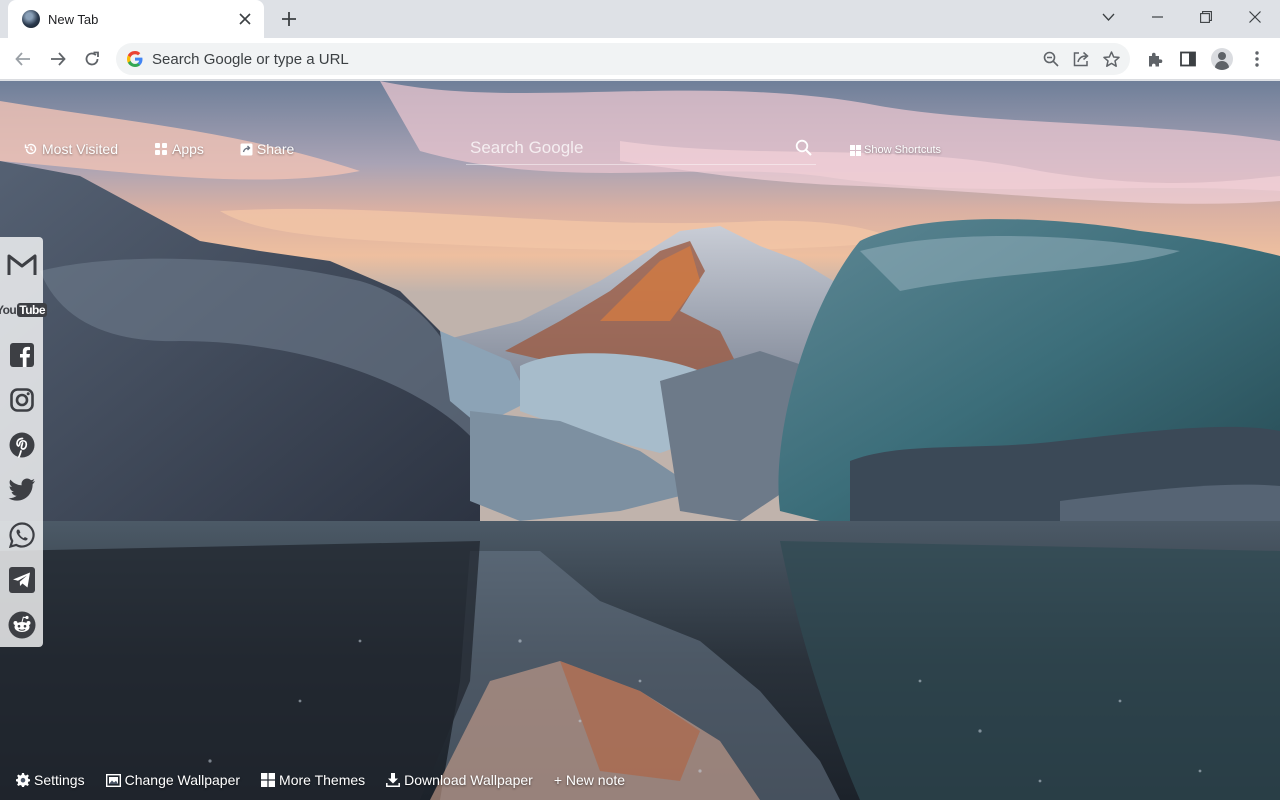 The height and width of the screenshot is (800, 1280). I want to click on apps-link: Apps, so click(179, 149).